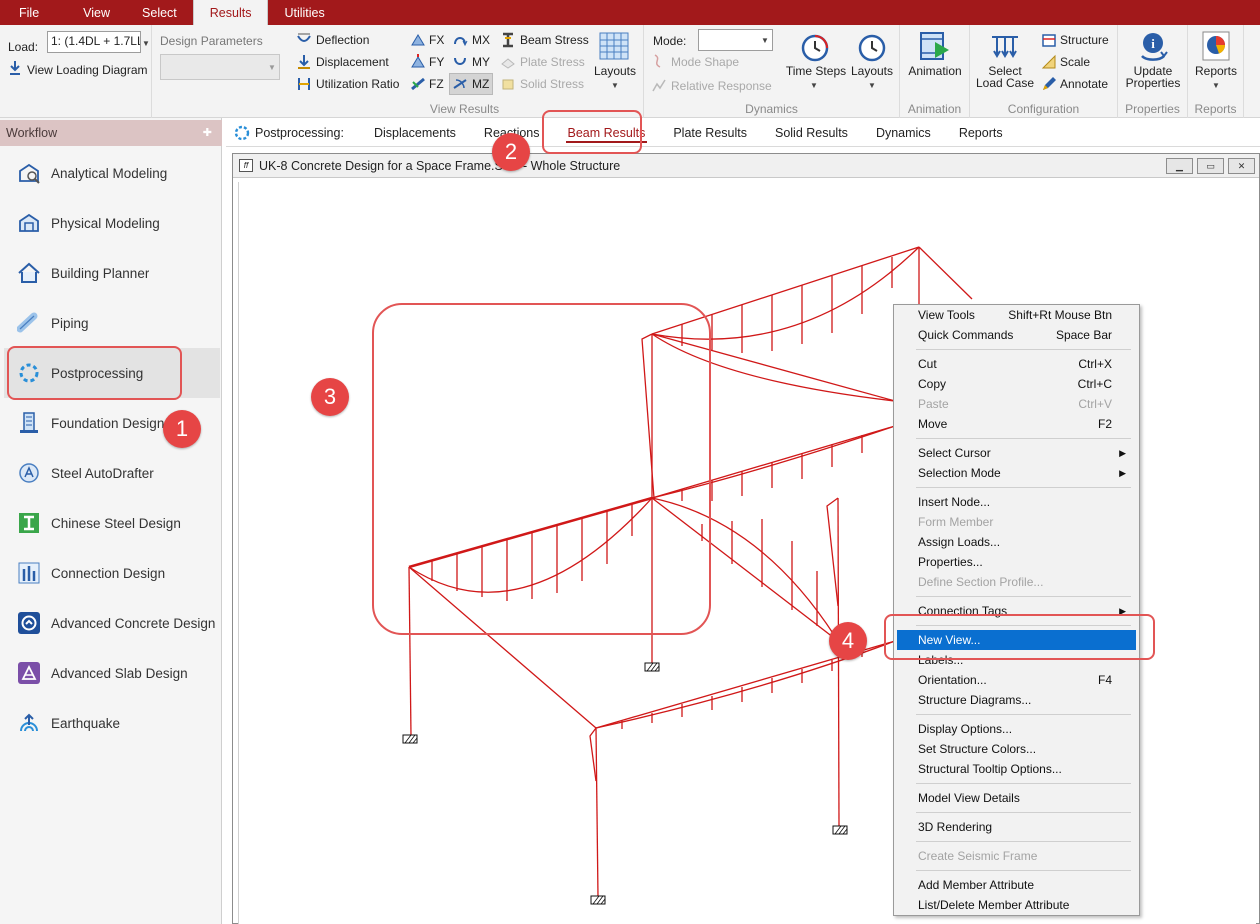  Describe the element at coordinates (811, 133) in the screenshot. I see `tab-solid-results: Solid Results` at that location.